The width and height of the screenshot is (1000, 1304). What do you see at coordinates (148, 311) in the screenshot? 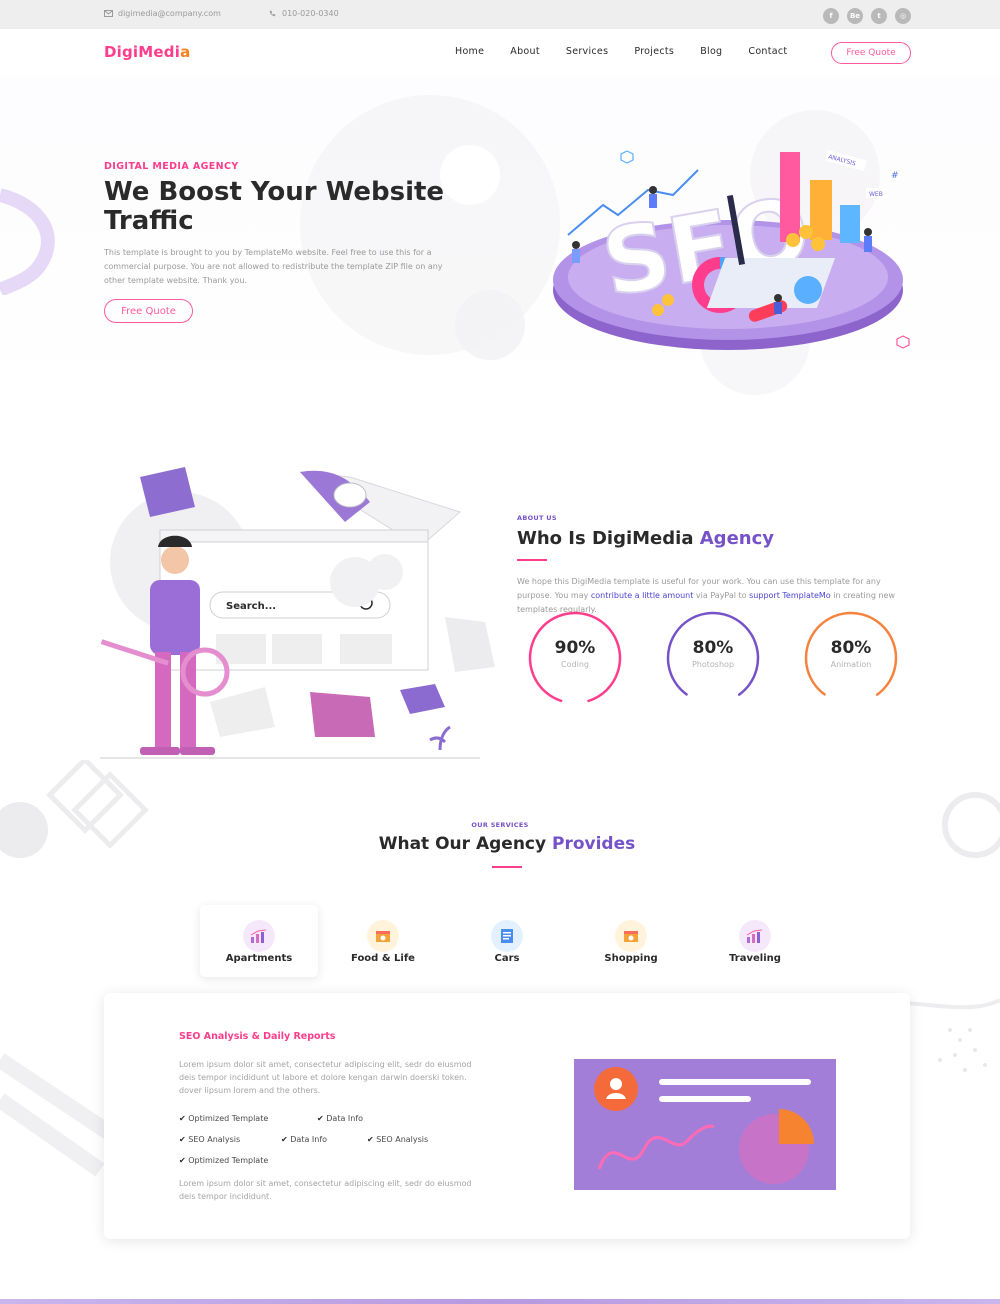
I see `hero-free-quote-button: Free Quote` at bounding box center [148, 311].